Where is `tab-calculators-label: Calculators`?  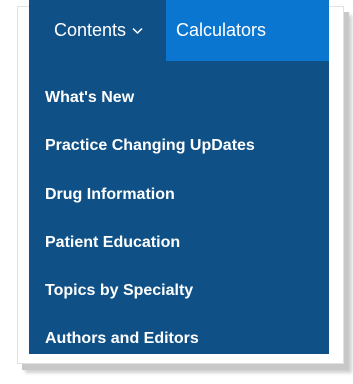
tab-calculators-label: Calculators is located at coordinates (221, 30).